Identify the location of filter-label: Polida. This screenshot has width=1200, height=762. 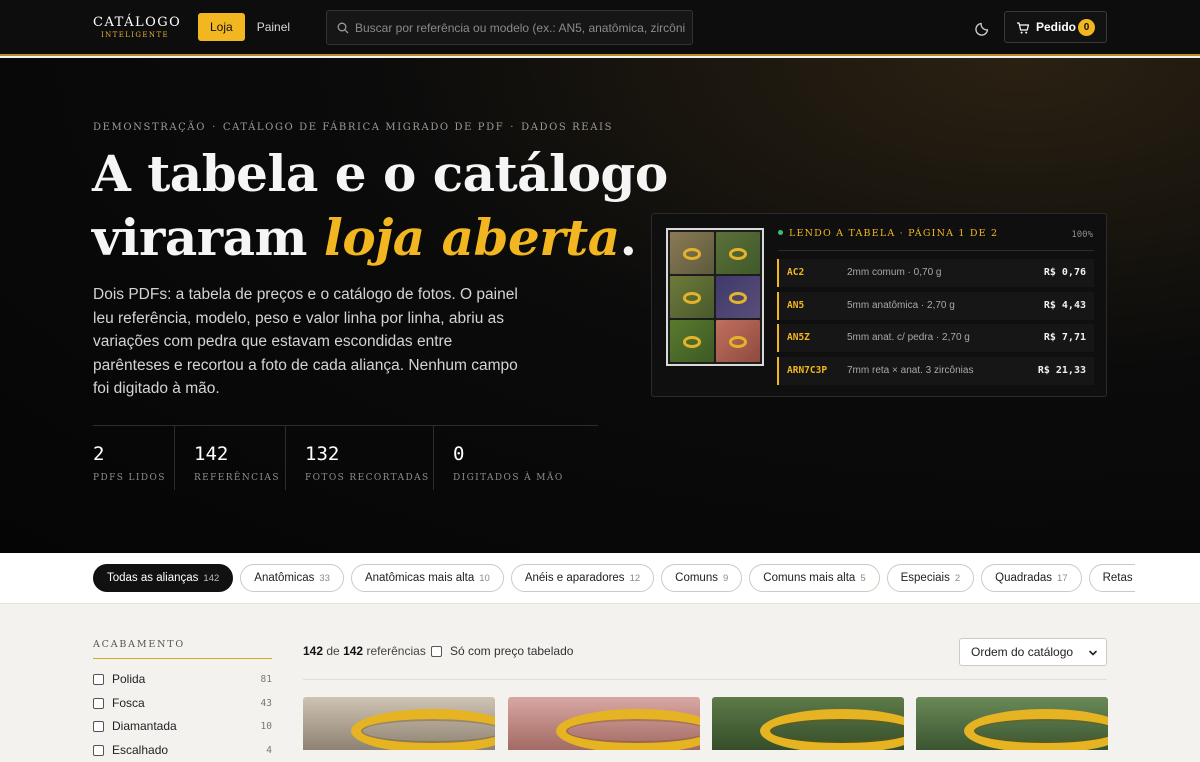
(128, 679).